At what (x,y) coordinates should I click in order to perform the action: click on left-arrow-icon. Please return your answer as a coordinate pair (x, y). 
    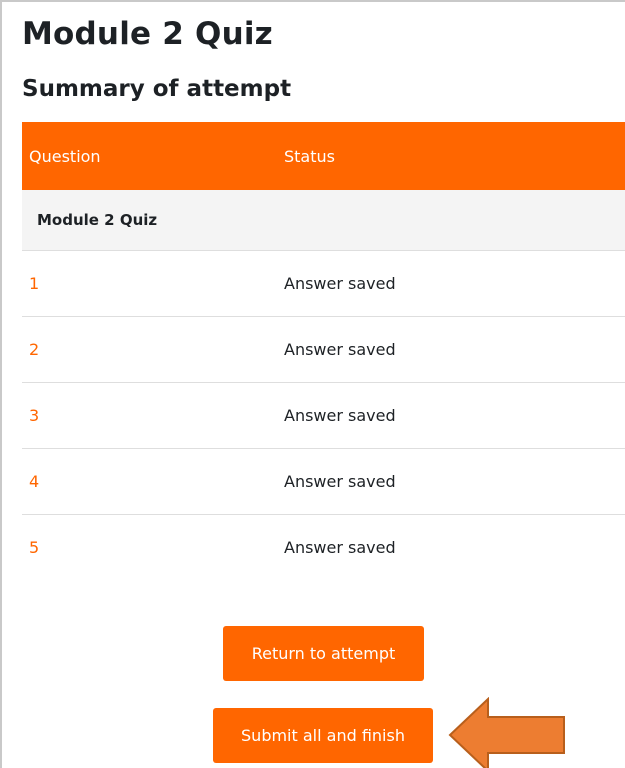
    Looking at the image, I should click on (506, 732).